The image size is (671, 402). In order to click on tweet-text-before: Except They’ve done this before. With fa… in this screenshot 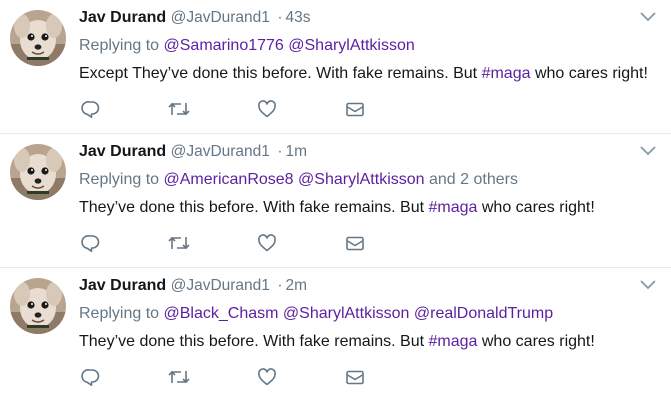, I will do `click(280, 73)`.